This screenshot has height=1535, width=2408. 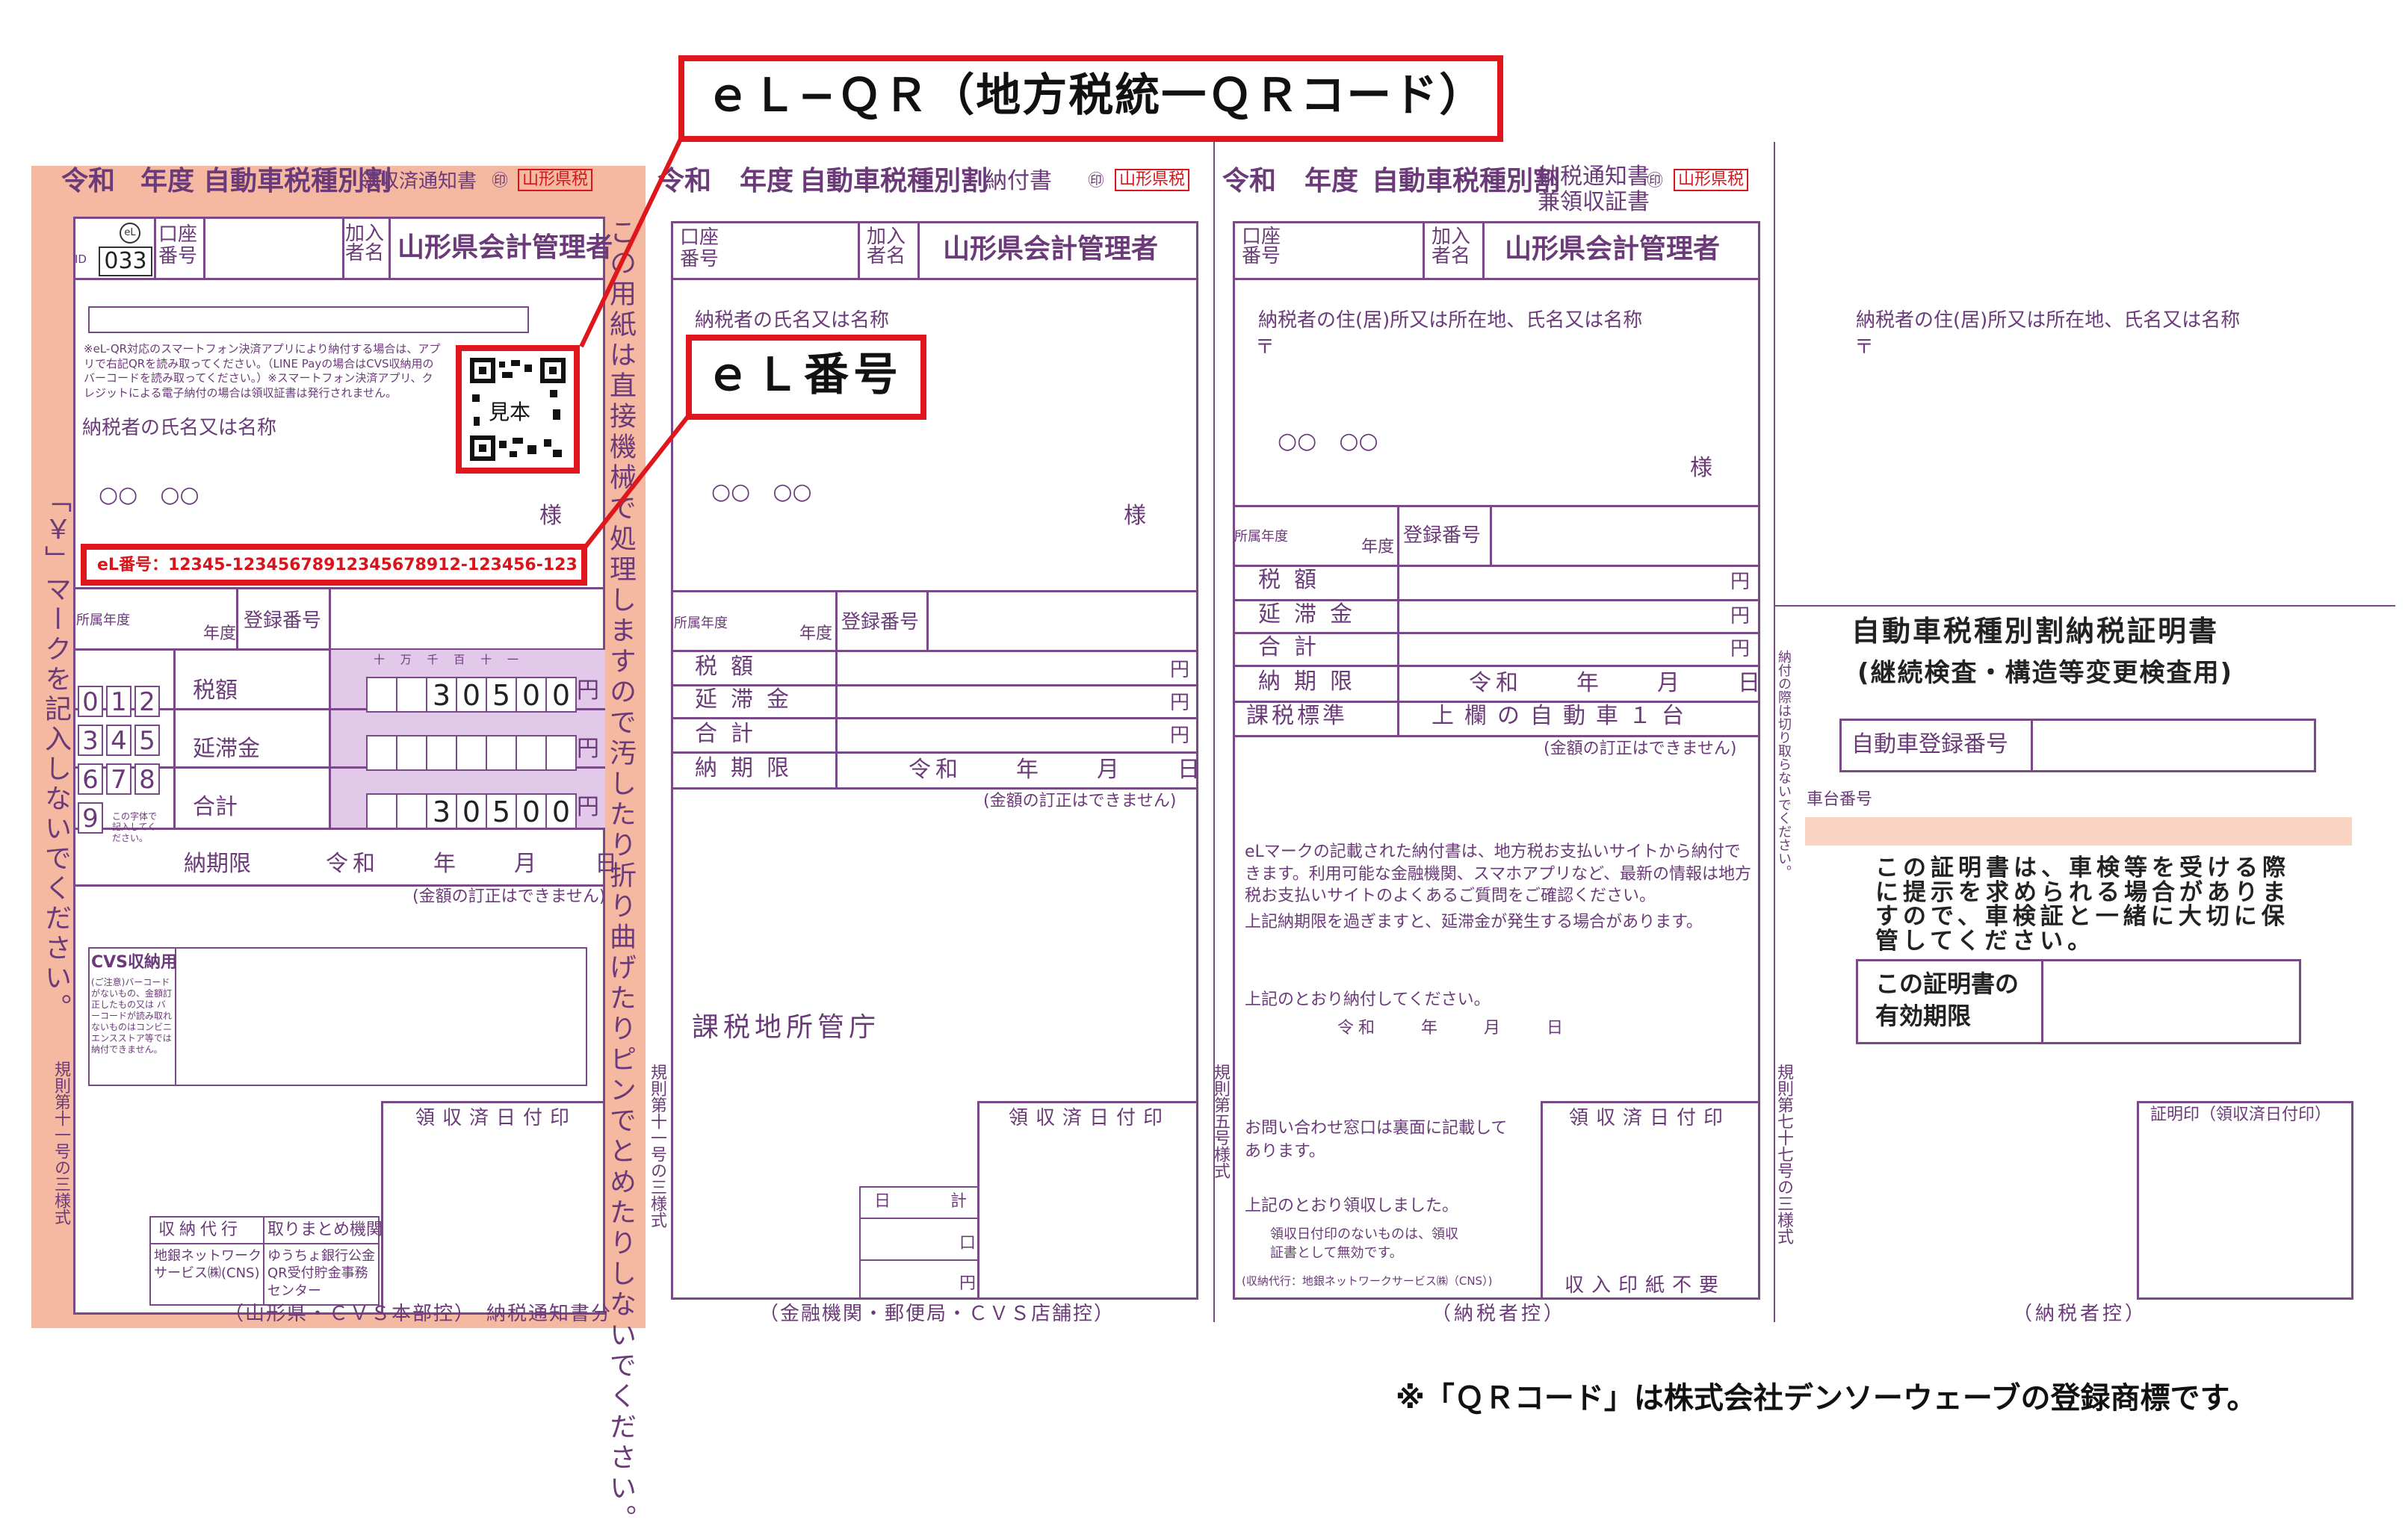 What do you see at coordinates (635, 343) in the screenshot?
I see `callout-leaders` at bounding box center [635, 343].